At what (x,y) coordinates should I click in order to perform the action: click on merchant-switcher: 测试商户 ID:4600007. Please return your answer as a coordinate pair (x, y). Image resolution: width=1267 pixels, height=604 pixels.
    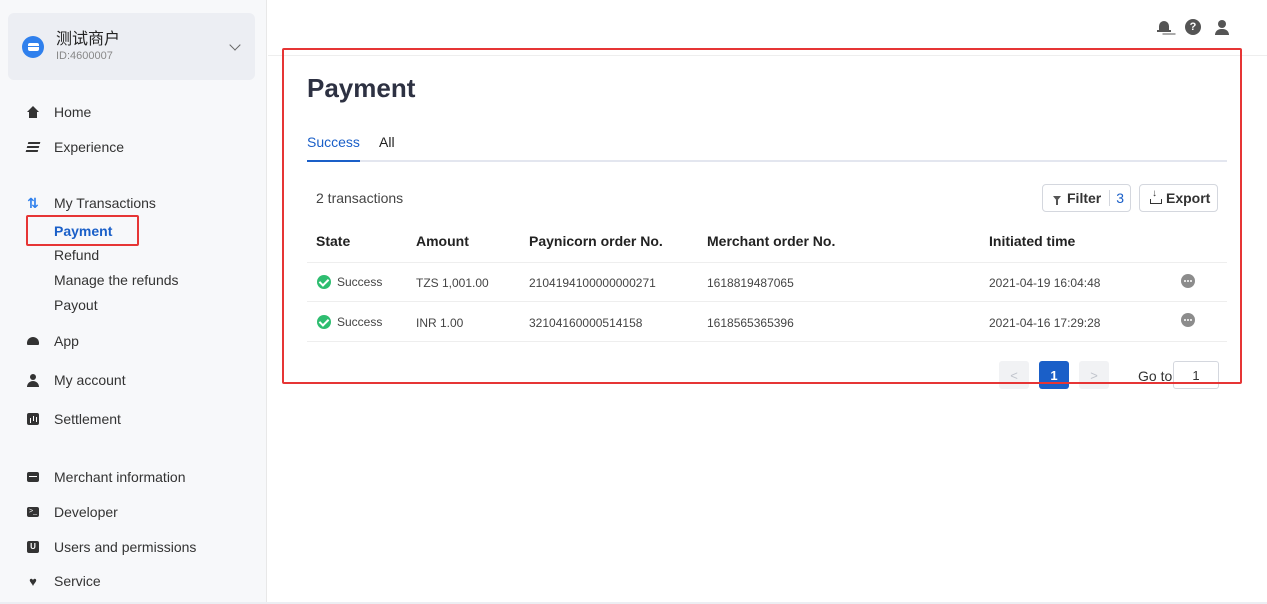
    Looking at the image, I should click on (131, 46).